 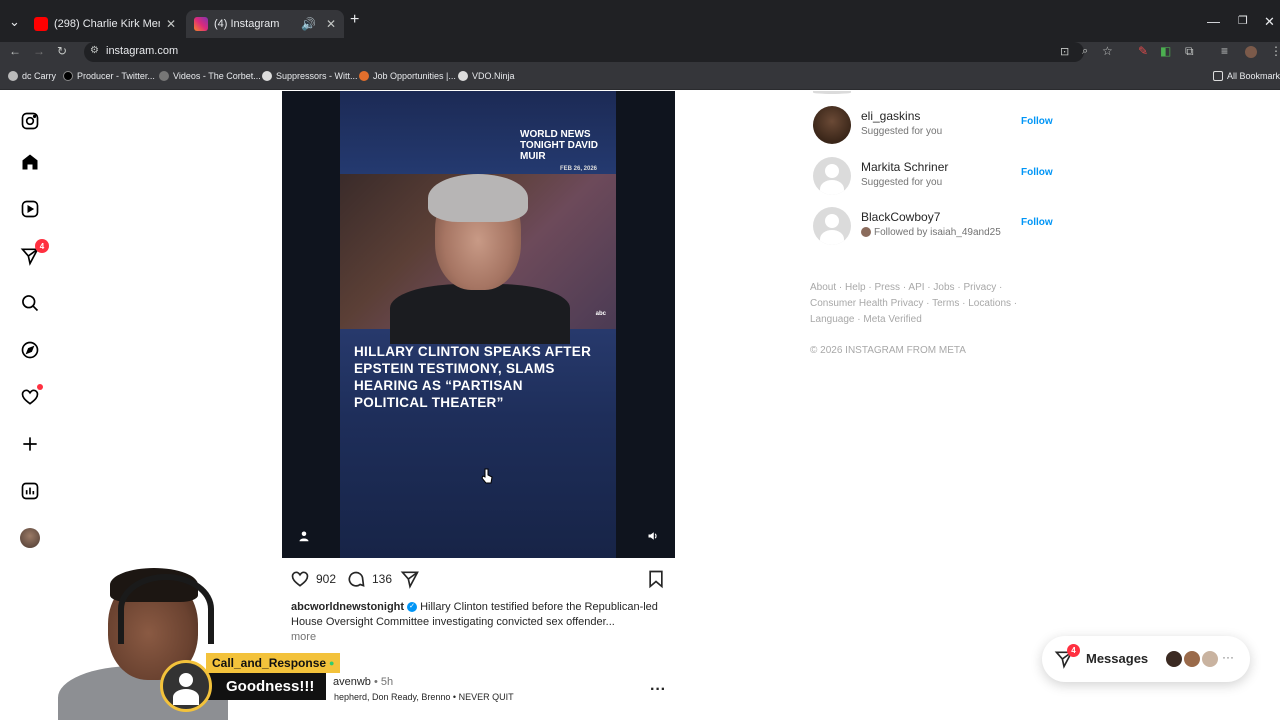 What do you see at coordinates (308, 24) in the screenshot?
I see `speaker-icon: 🔊` at bounding box center [308, 24].